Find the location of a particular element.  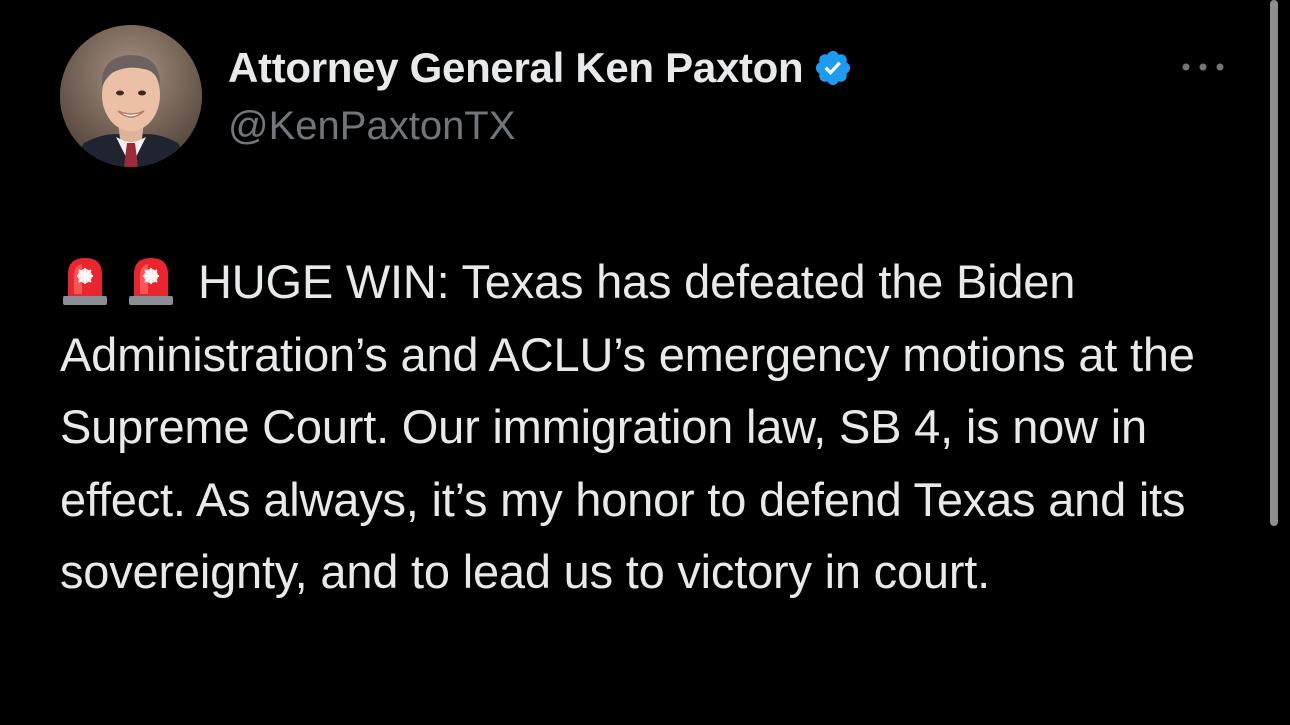

profile-photo is located at coordinates (131, 96).